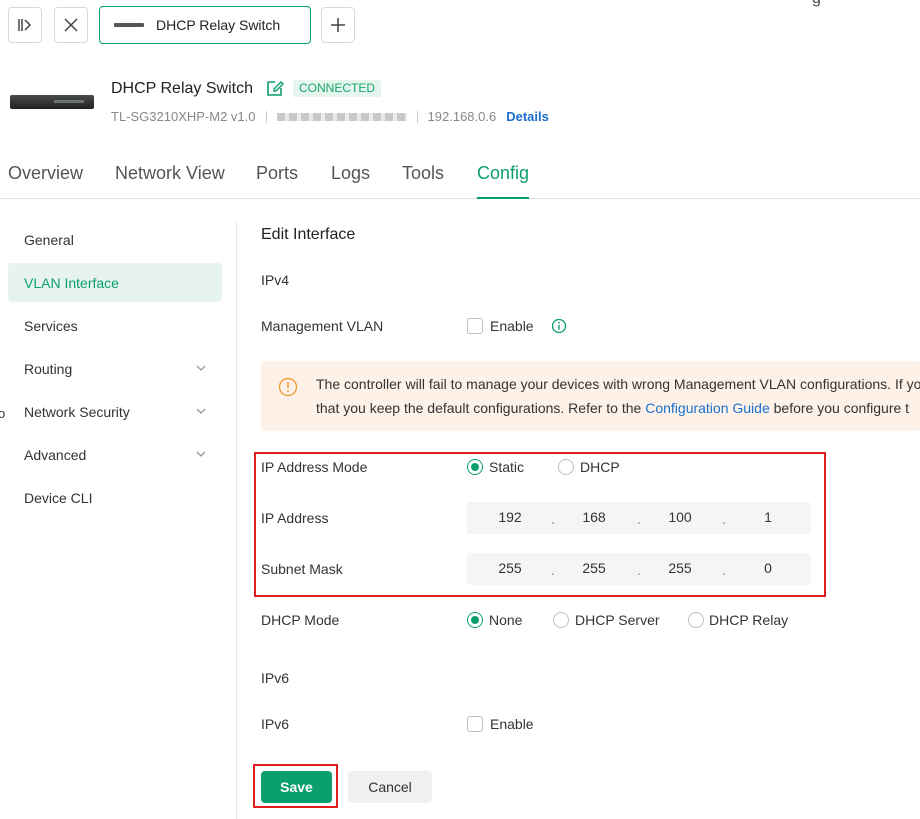  What do you see at coordinates (52, 102) in the screenshot?
I see `device-image` at bounding box center [52, 102].